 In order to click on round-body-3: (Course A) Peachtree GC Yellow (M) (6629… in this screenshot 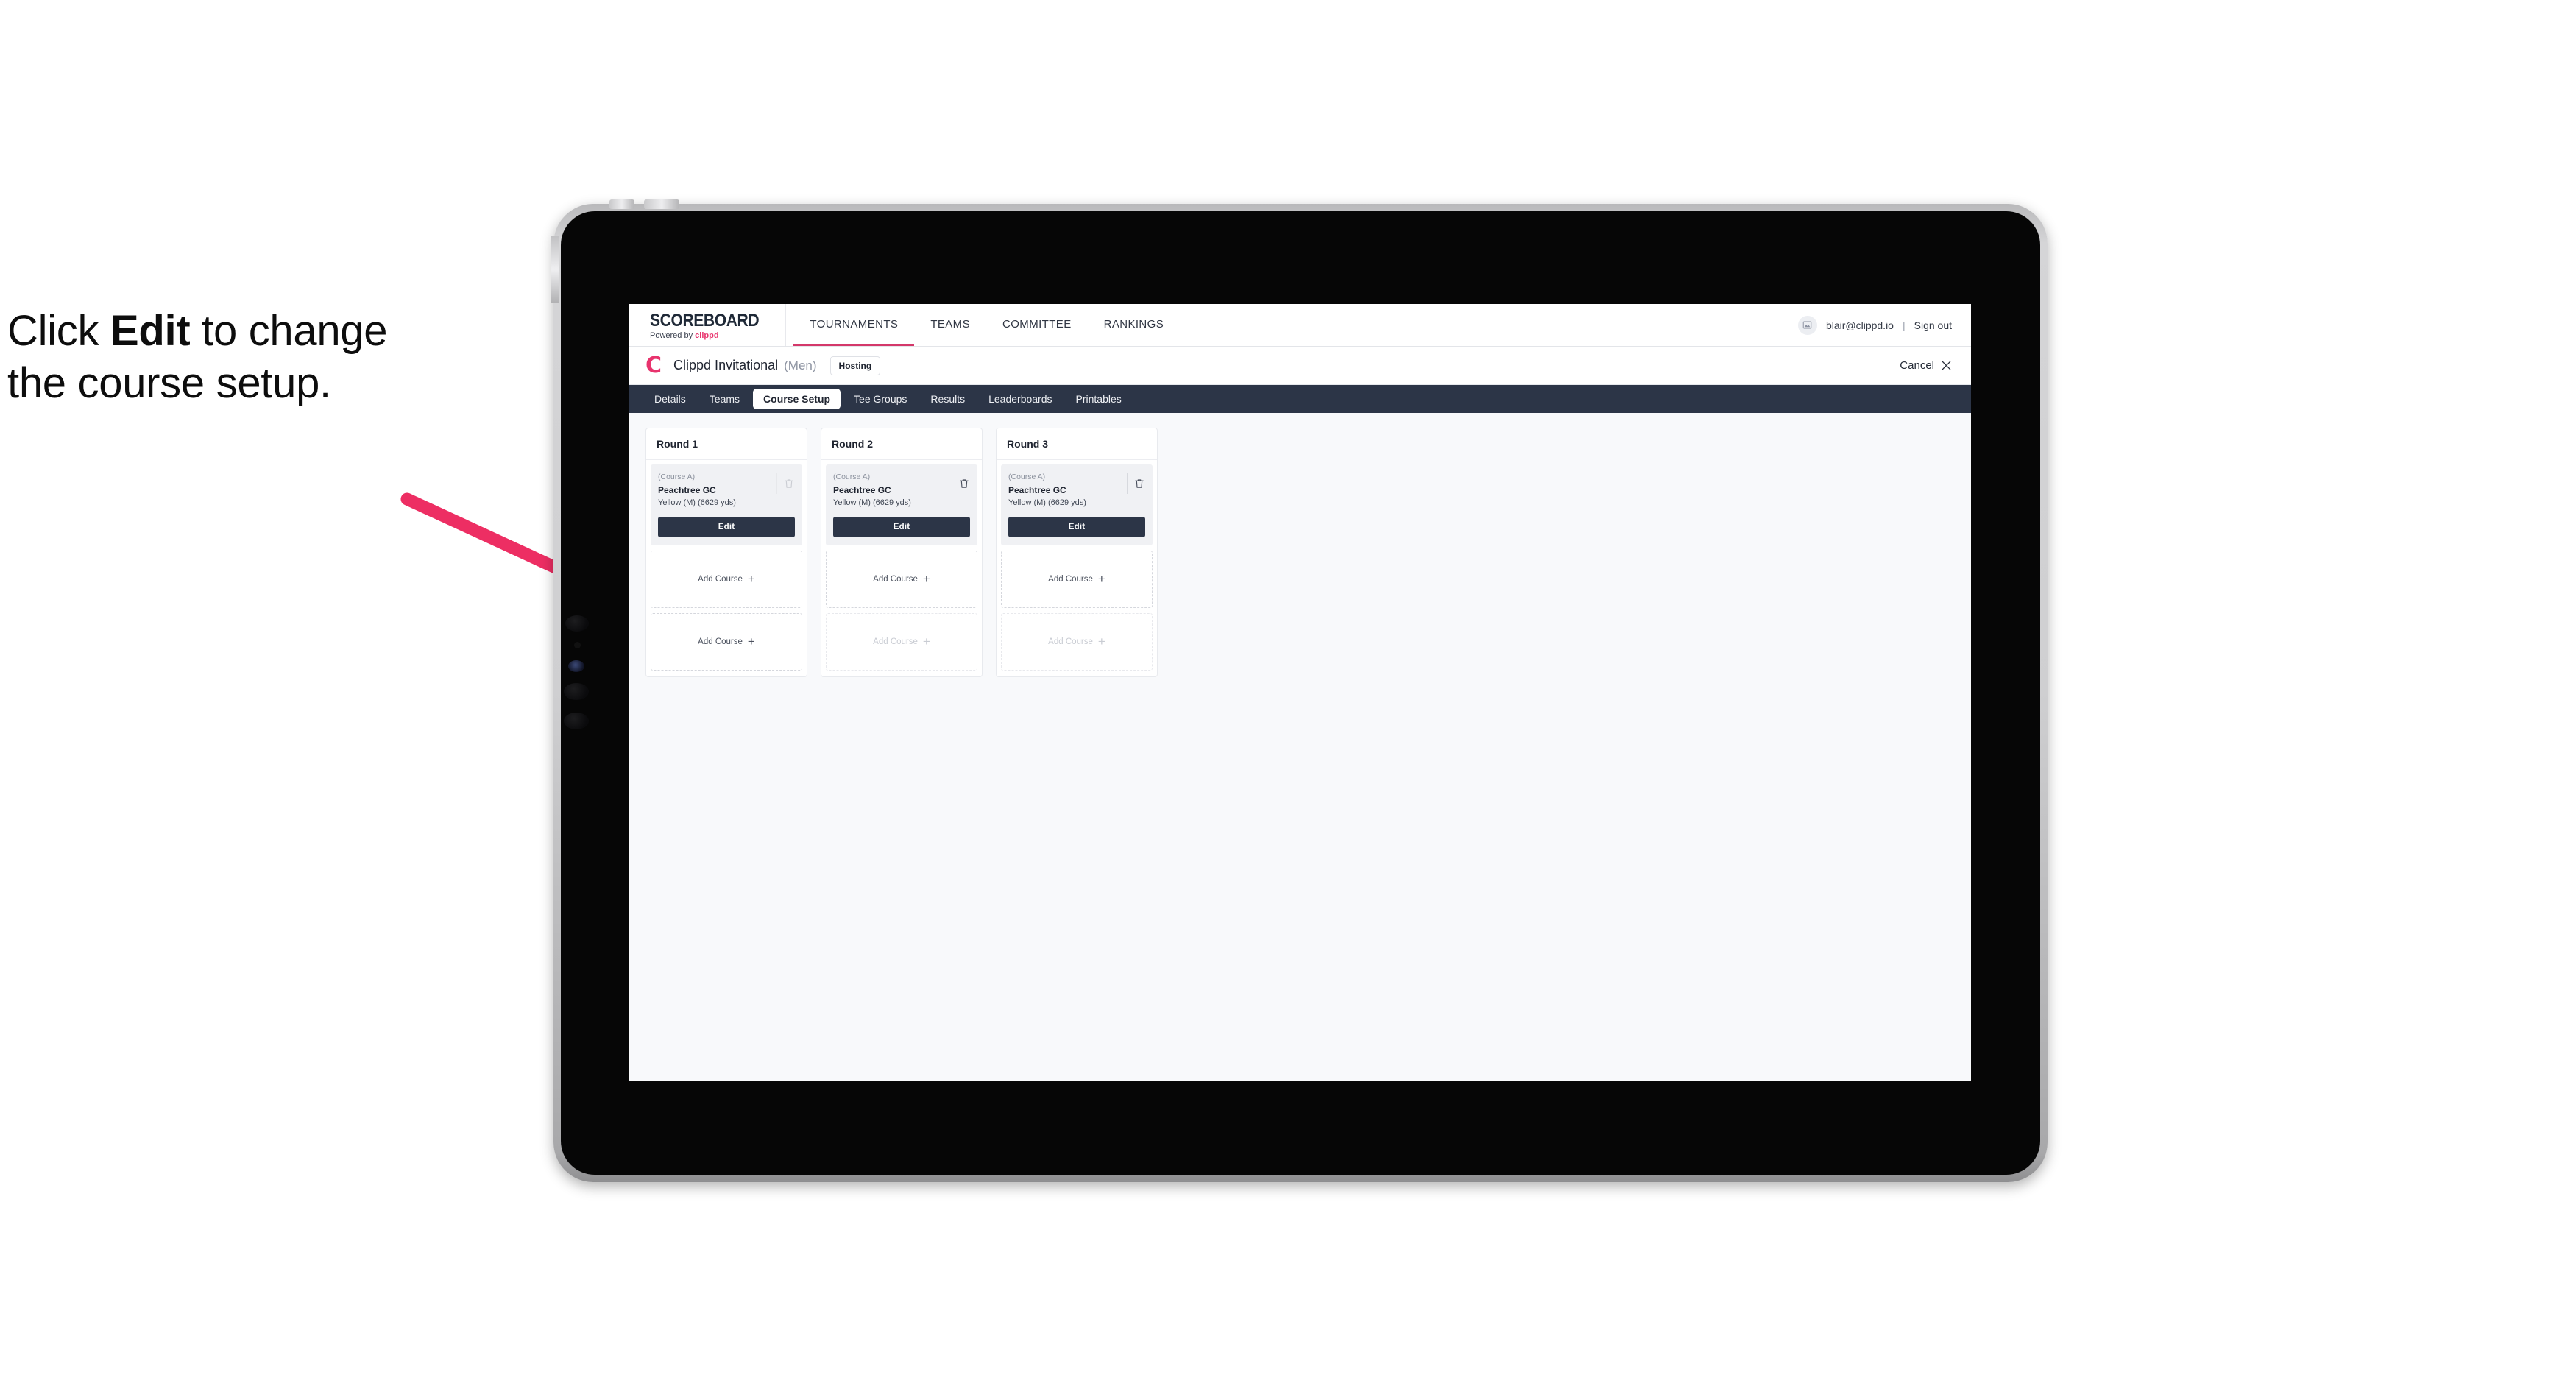, I will do `click(1077, 568)`.